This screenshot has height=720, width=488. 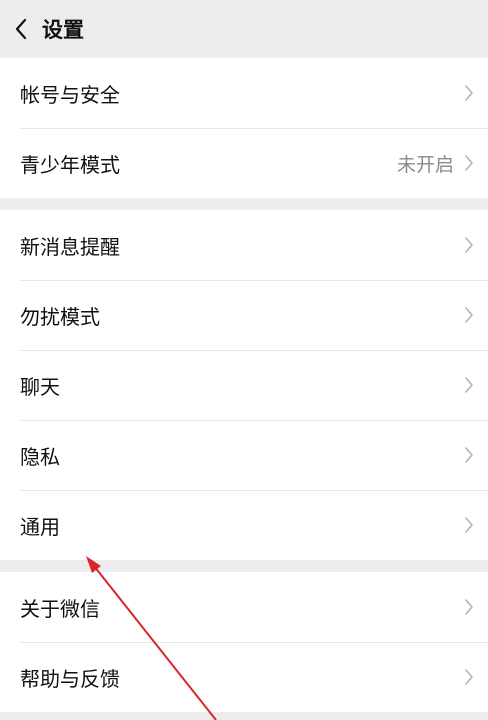 I want to click on settings-item-label: 通用, so click(x=40, y=526).